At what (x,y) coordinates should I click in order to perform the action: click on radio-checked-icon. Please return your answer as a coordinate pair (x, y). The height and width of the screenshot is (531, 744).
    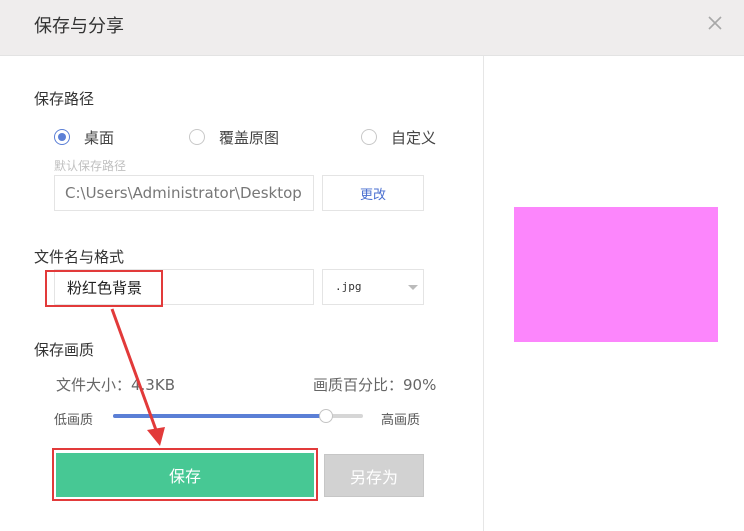
    Looking at the image, I should click on (62, 137).